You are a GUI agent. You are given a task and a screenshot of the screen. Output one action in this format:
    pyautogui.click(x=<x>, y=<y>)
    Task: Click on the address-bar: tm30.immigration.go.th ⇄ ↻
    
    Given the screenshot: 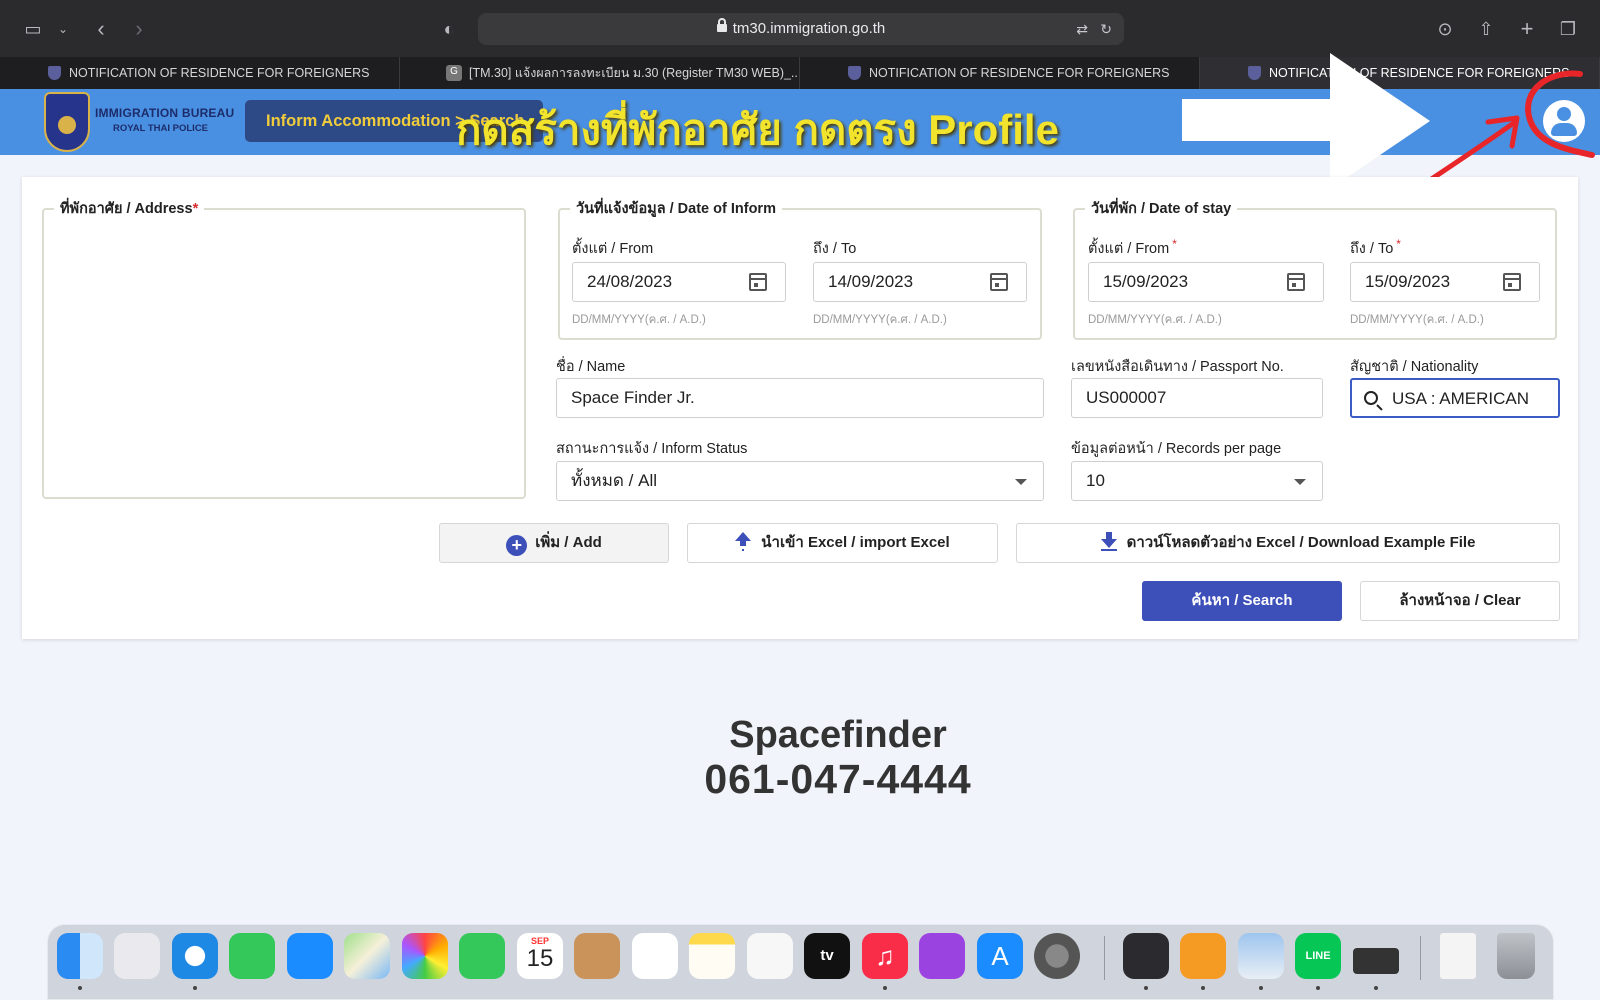 What is the action you would take?
    pyautogui.click(x=801, y=29)
    